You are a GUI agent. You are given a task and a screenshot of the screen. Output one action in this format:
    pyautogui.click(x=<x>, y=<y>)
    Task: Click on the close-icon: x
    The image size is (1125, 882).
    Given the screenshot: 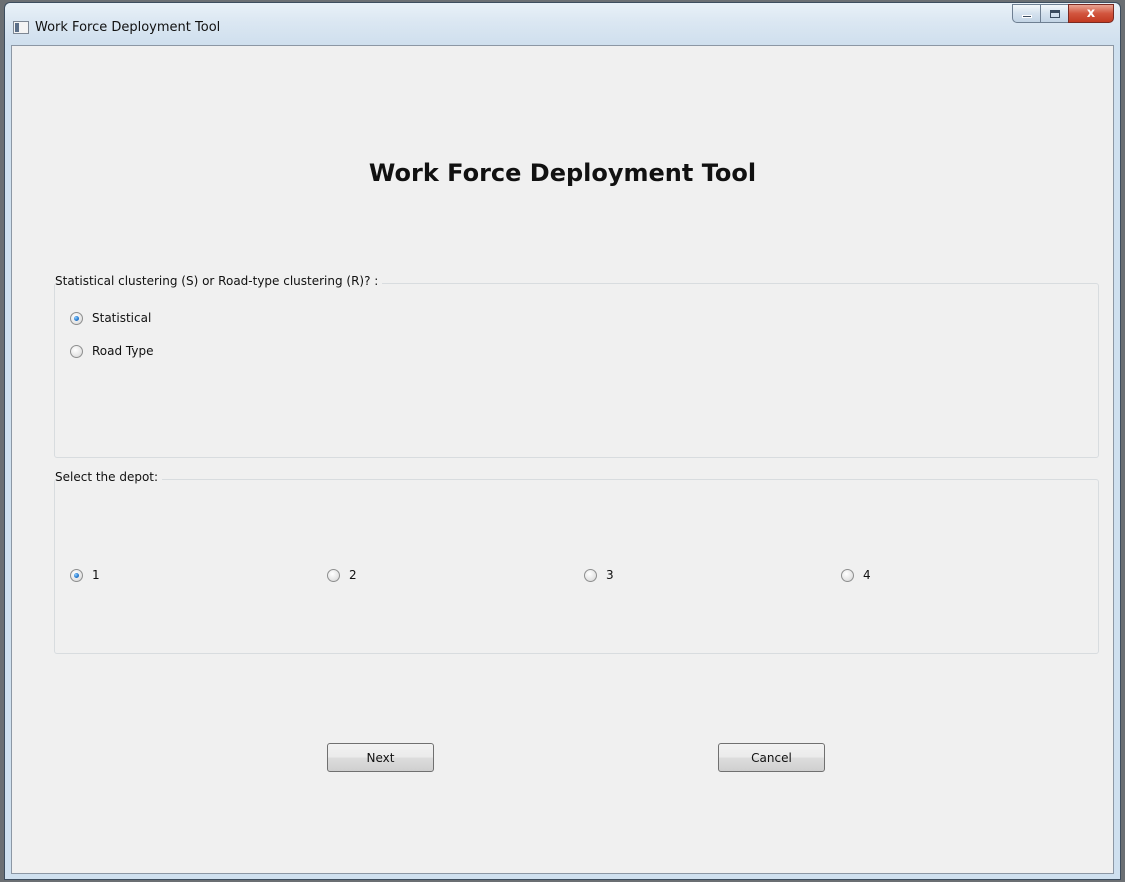 What is the action you would take?
    pyautogui.click(x=1091, y=13)
    